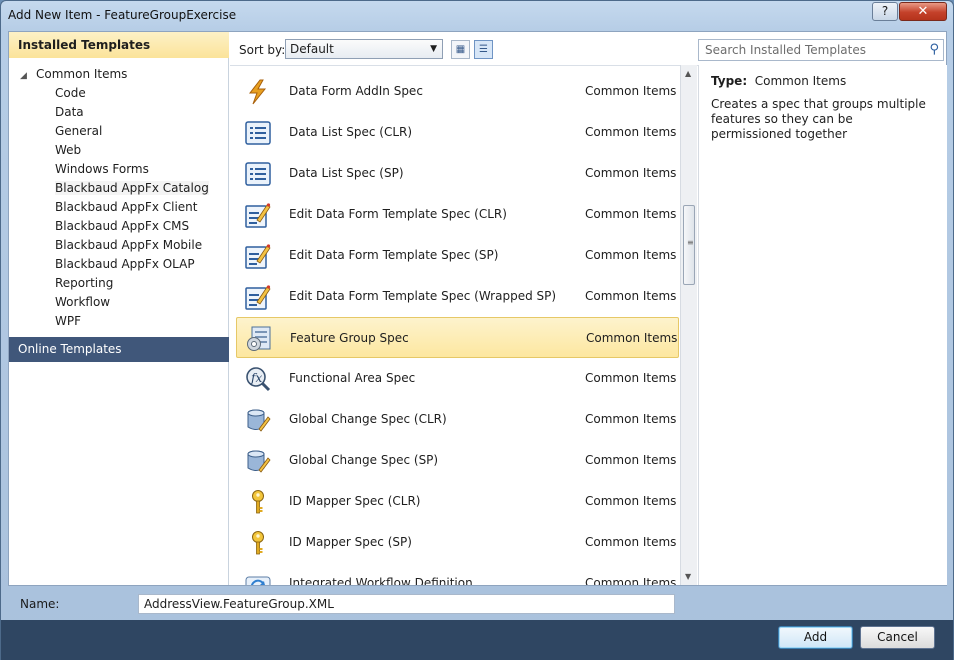 This screenshot has width=954, height=660. Describe the element at coordinates (381, 580) in the screenshot. I see `template-name: Integrated Workflow Definition` at that location.